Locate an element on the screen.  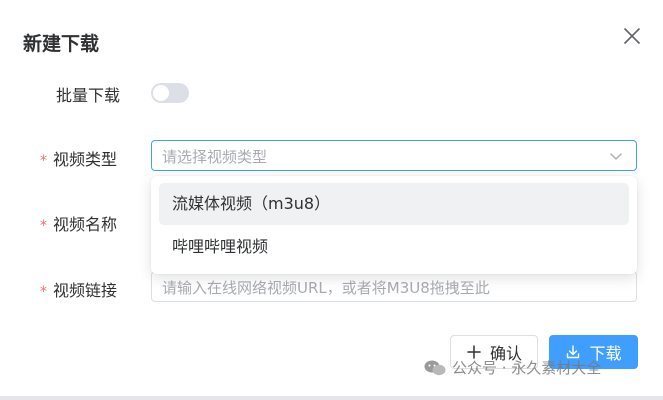
wechat-icon is located at coordinates (435, 367).